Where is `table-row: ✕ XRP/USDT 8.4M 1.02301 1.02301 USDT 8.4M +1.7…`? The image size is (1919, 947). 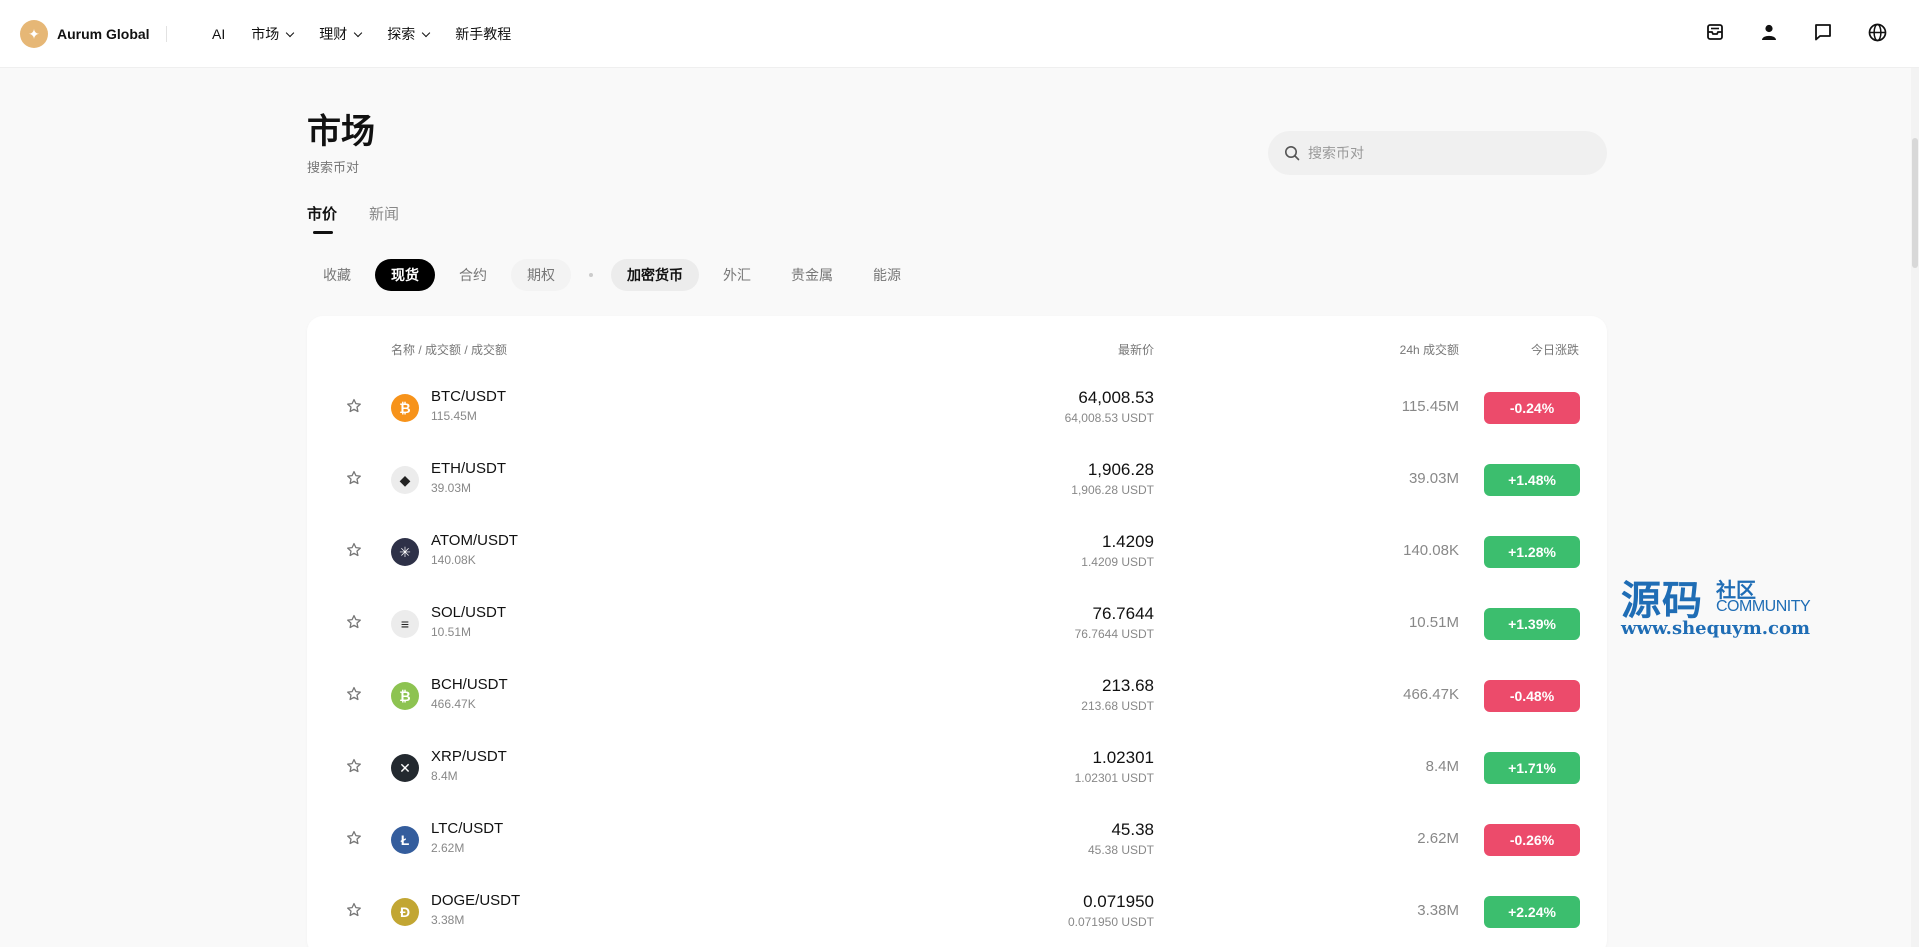
table-row: ✕ XRP/USDT 8.4M 1.02301 1.02301 USDT 8.4M +1.7… is located at coordinates (957, 768).